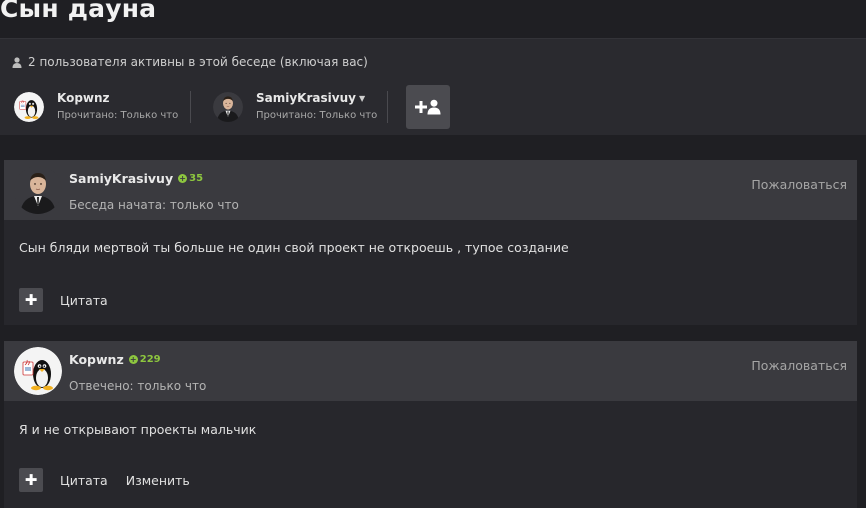  I want to click on caret-down-icon: ▼, so click(362, 98).